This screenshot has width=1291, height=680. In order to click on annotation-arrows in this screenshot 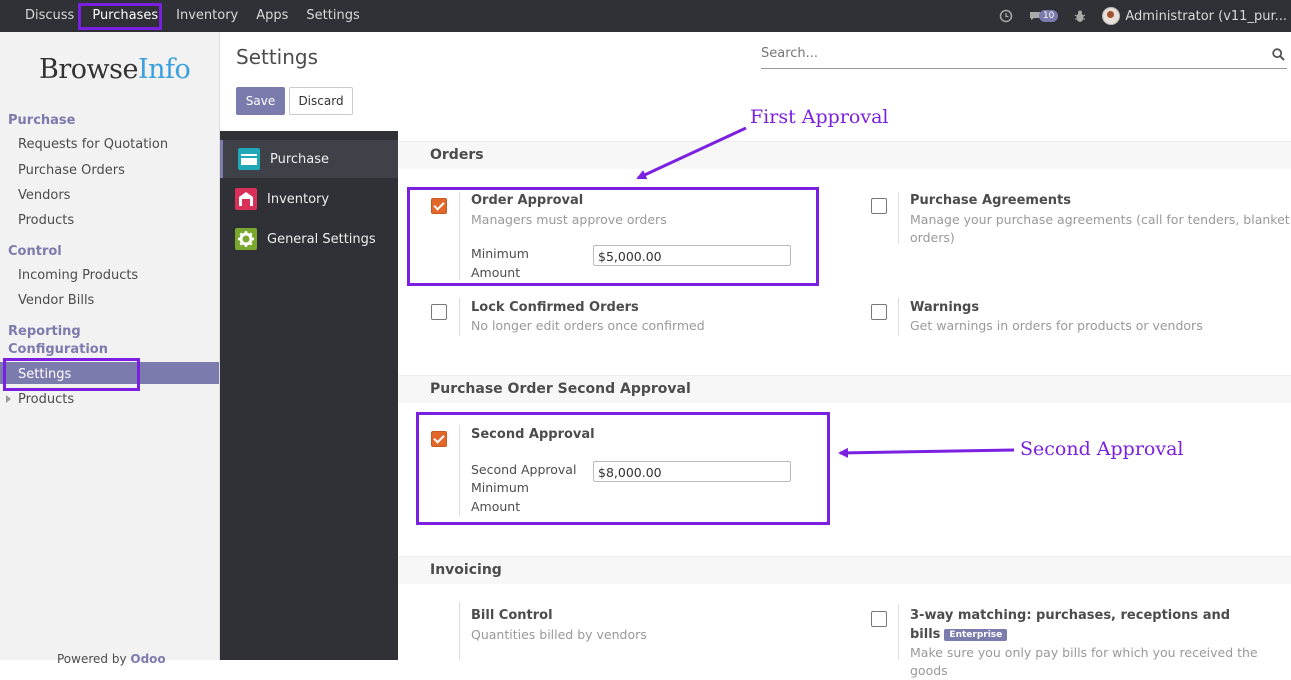, I will do `click(825, 292)`.